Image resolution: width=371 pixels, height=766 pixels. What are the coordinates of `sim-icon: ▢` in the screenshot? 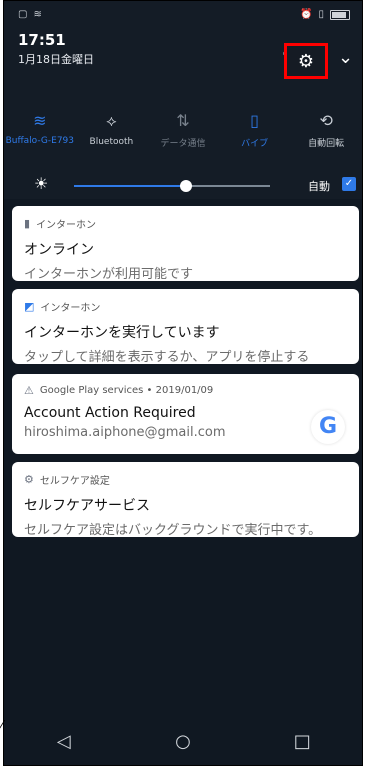 It's located at (23, 14).